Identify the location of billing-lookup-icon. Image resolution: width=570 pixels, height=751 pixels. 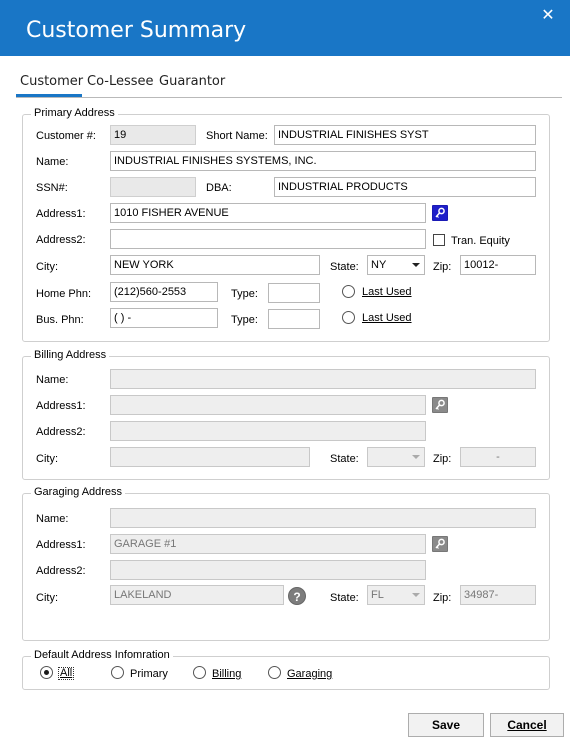
(440, 405).